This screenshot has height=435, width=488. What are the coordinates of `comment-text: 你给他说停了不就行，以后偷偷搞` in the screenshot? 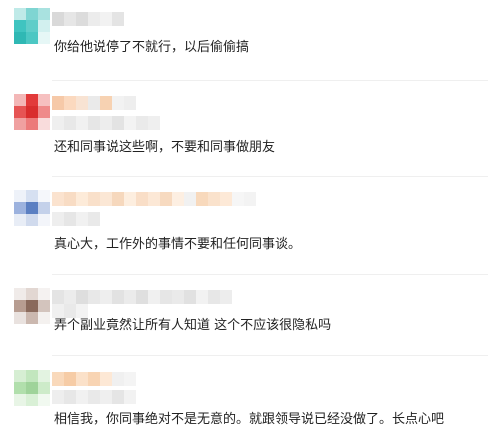 It's located at (152, 47).